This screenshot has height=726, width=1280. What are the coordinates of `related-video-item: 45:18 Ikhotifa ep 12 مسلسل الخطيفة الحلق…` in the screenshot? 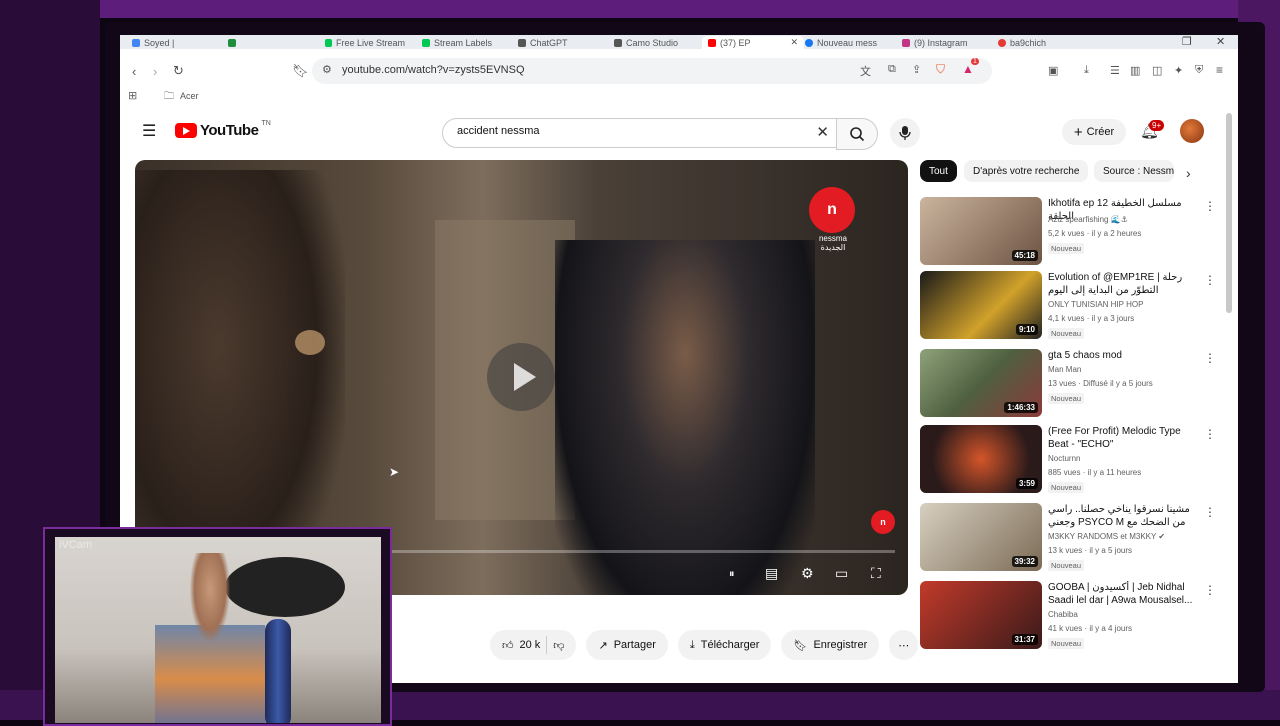 It's located at (1070, 233).